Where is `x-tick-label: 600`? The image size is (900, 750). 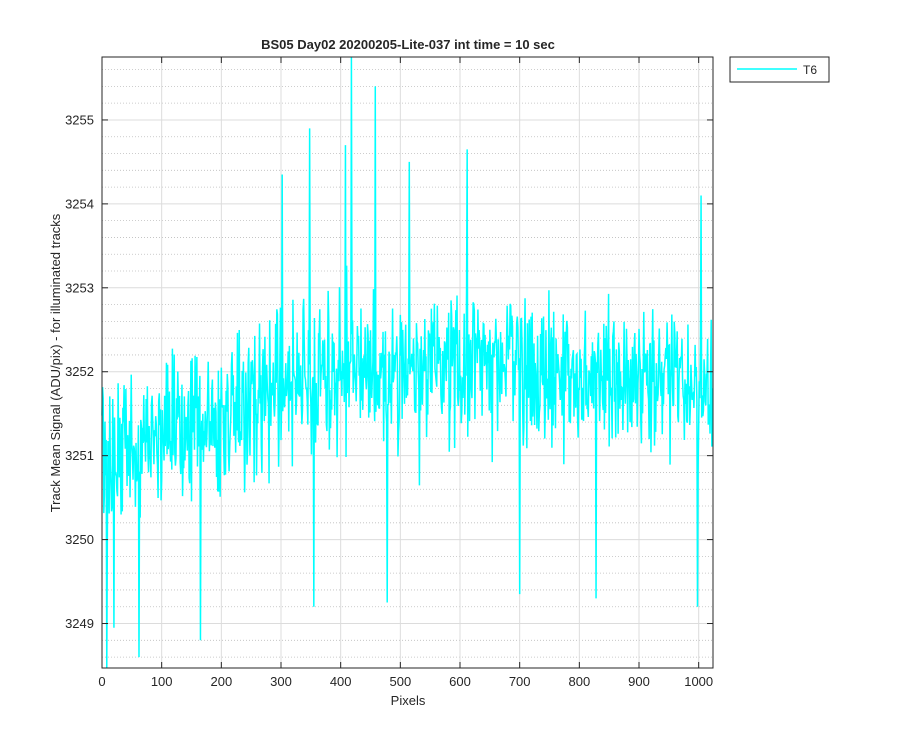
x-tick-label: 600 is located at coordinates (460, 681).